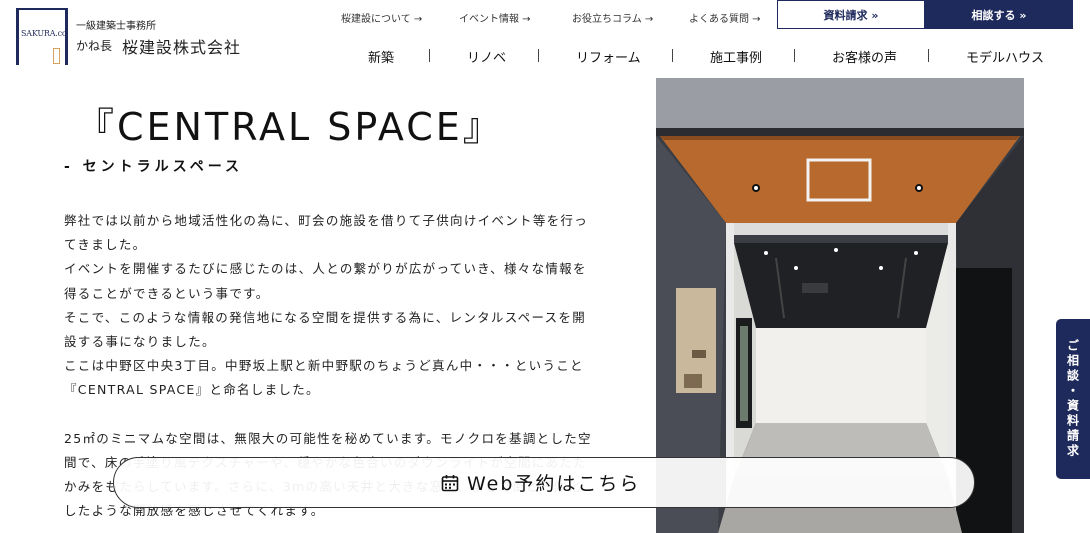 Image resolution: width=1090 pixels, height=533 pixels. I want to click on page-title: 『CENTRAL SPACE』, so click(290, 127).